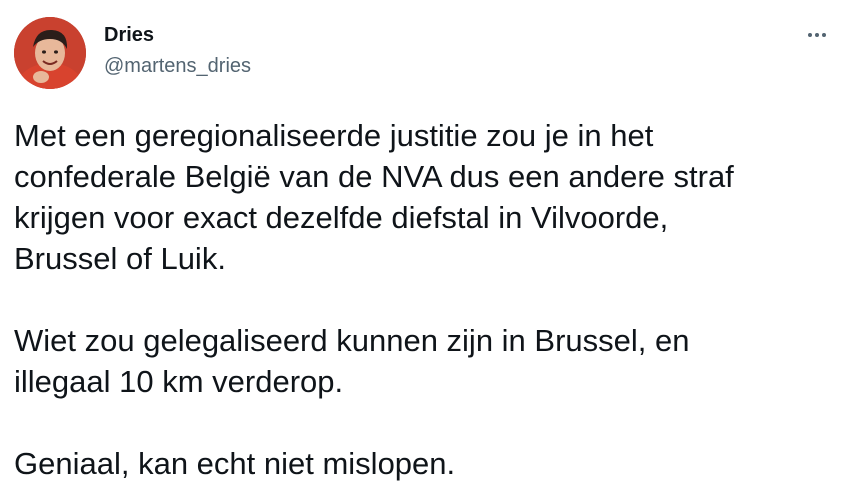 Image resolution: width=841 pixels, height=501 pixels. I want to click on tweet-paragraph: Geniaal, kan echt niet mislopen., so click(235, 463).